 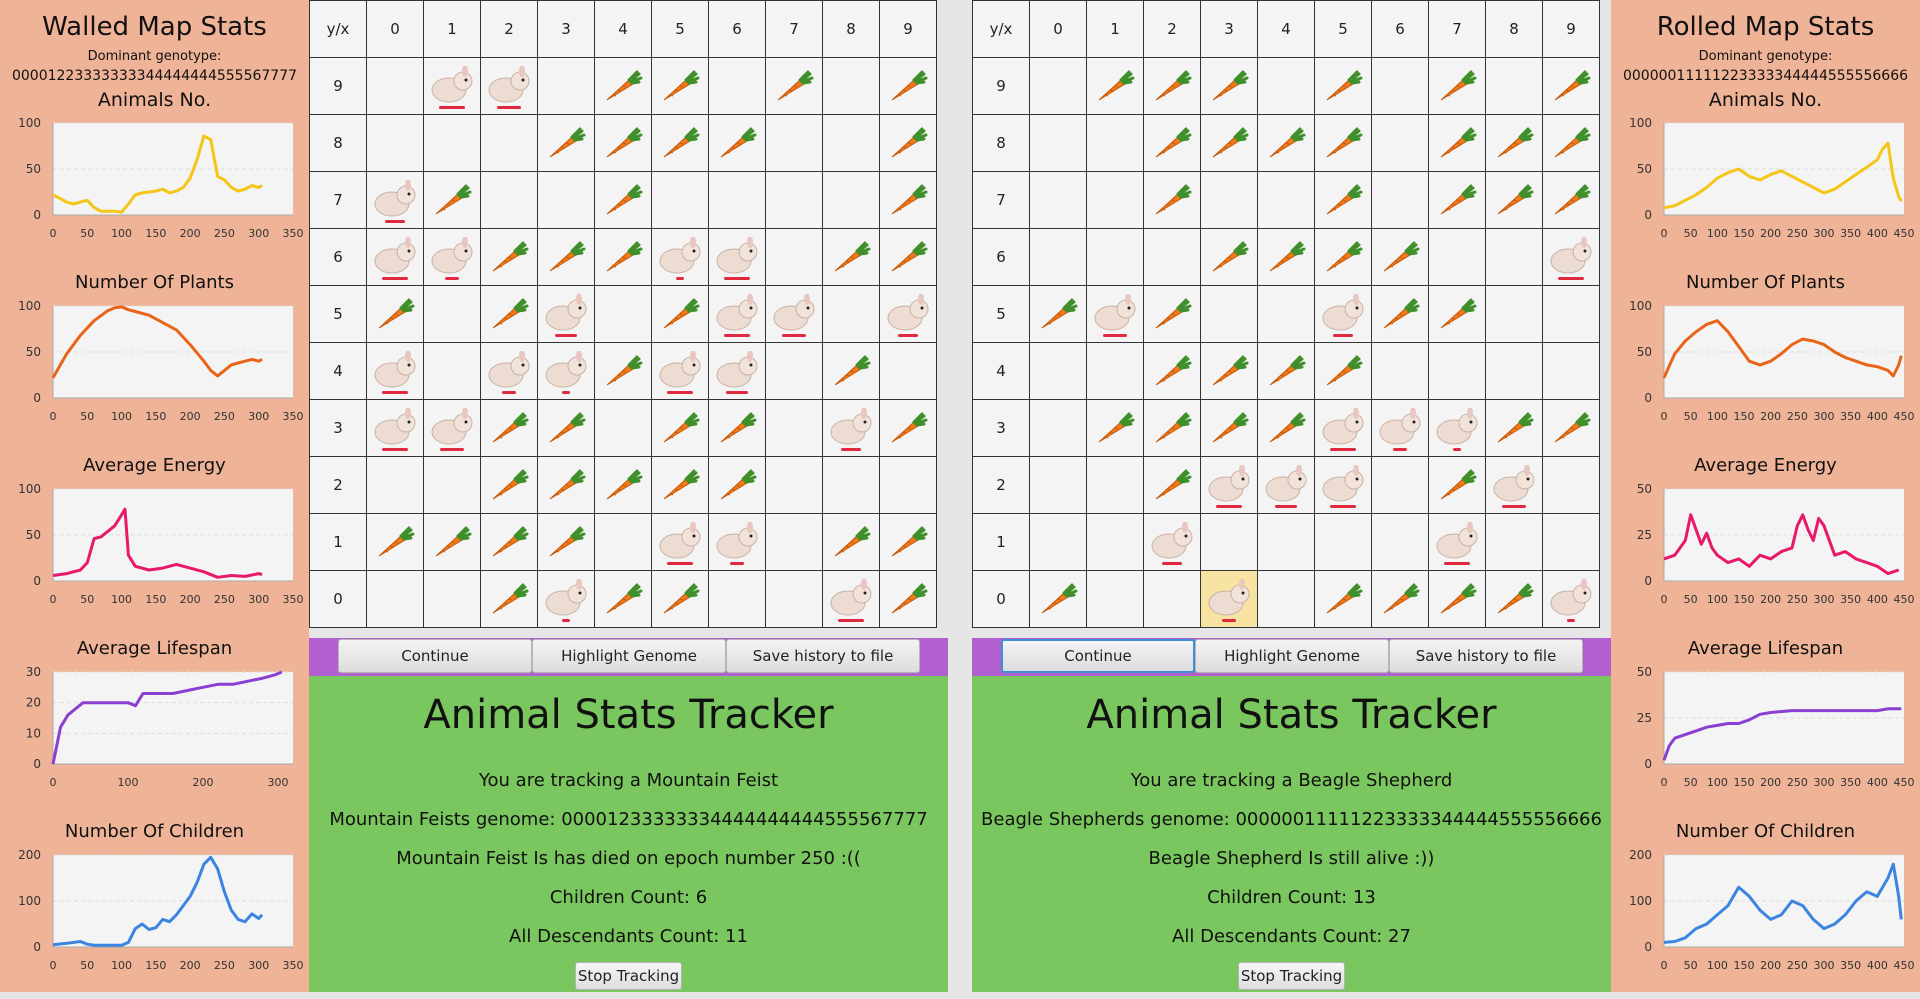 What do you see at coordinates (1486, 656) in the screenshot?
I see `save-history-button: Save history to file` at bounding box center [1486, 656].